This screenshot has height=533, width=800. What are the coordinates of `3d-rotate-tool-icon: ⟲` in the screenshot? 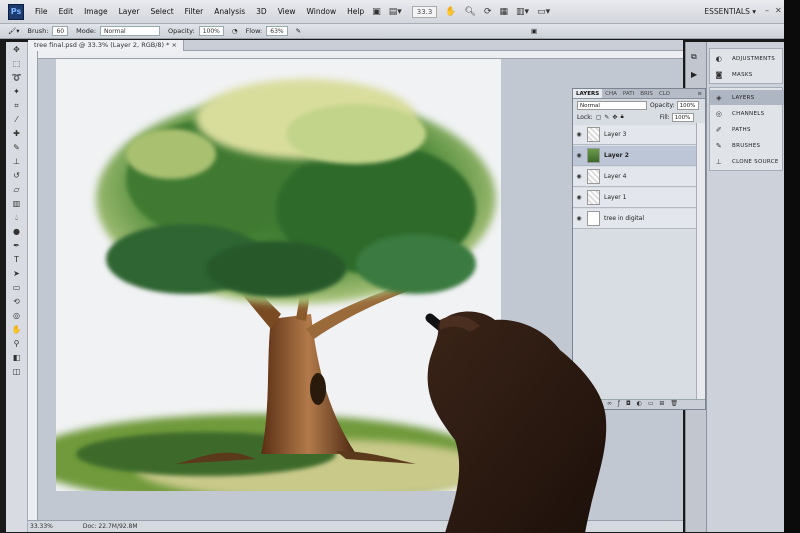 It's located at (17, 301).